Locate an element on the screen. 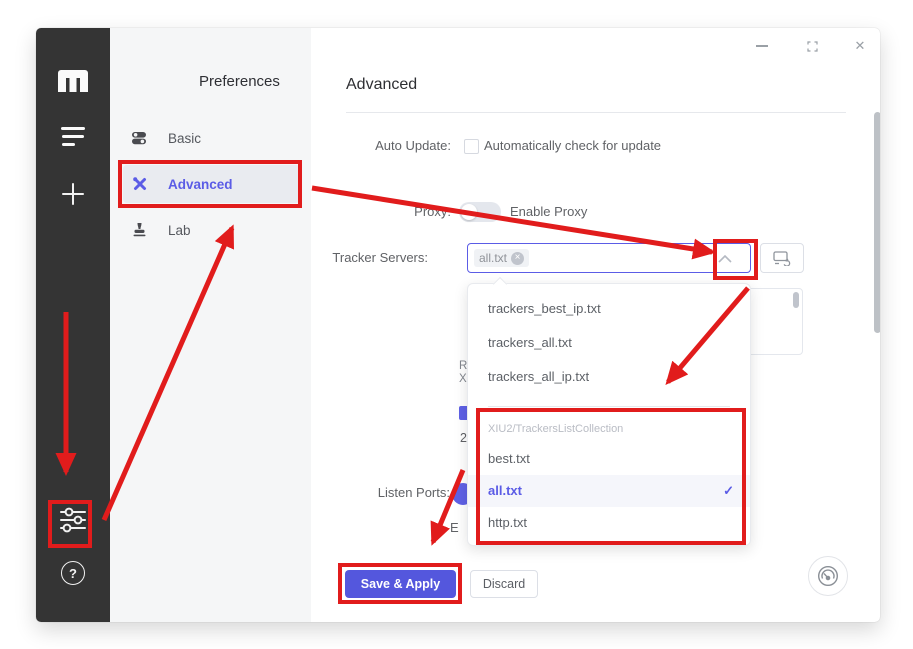 This screenshot has width=913, height=649. proxy-label: Proxy: is located at coordinates (432, 211).